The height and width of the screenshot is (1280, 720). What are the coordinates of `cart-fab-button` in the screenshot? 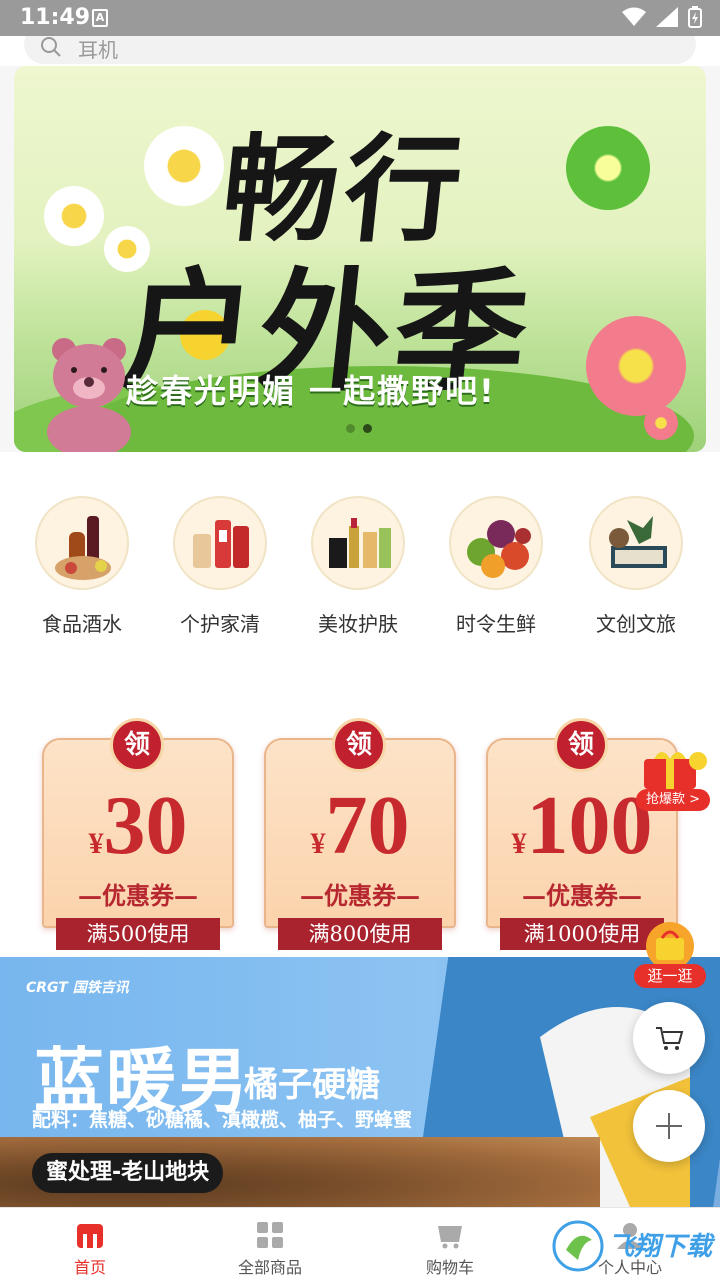 It's located at (669, 1038).